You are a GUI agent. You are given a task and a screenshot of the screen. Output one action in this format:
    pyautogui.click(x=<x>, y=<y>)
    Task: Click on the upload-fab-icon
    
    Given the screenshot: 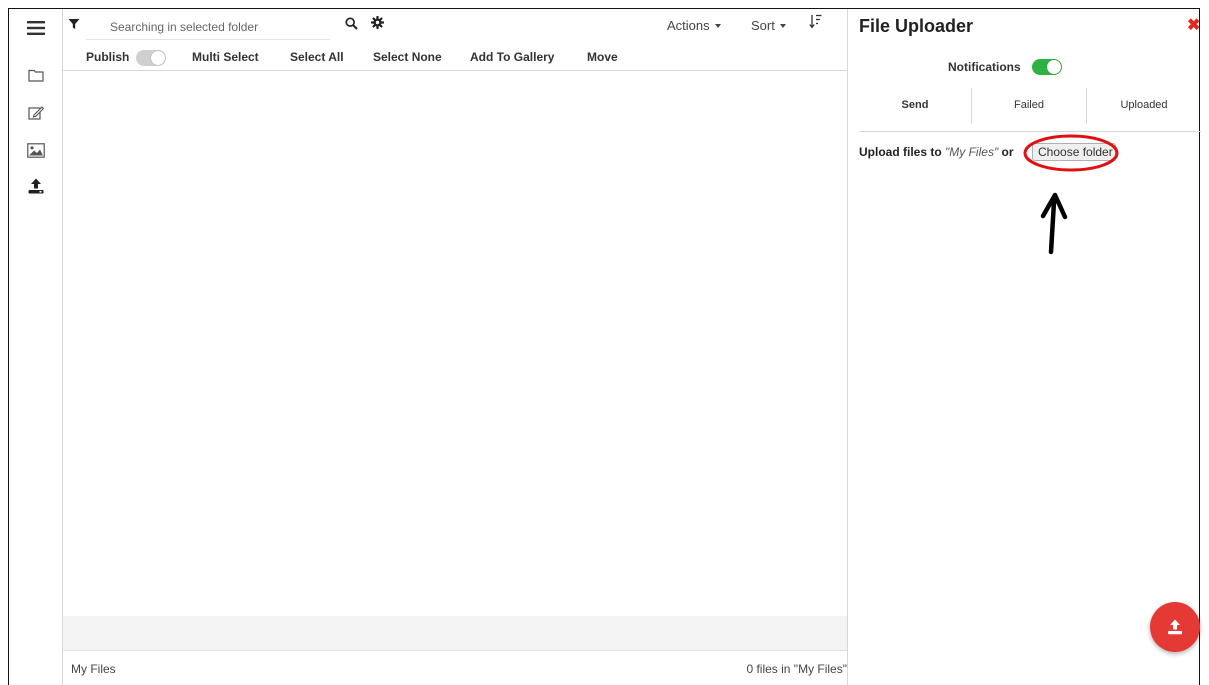 What is the action you would take?
    pyautogui.click(x=1175, y=627)
    